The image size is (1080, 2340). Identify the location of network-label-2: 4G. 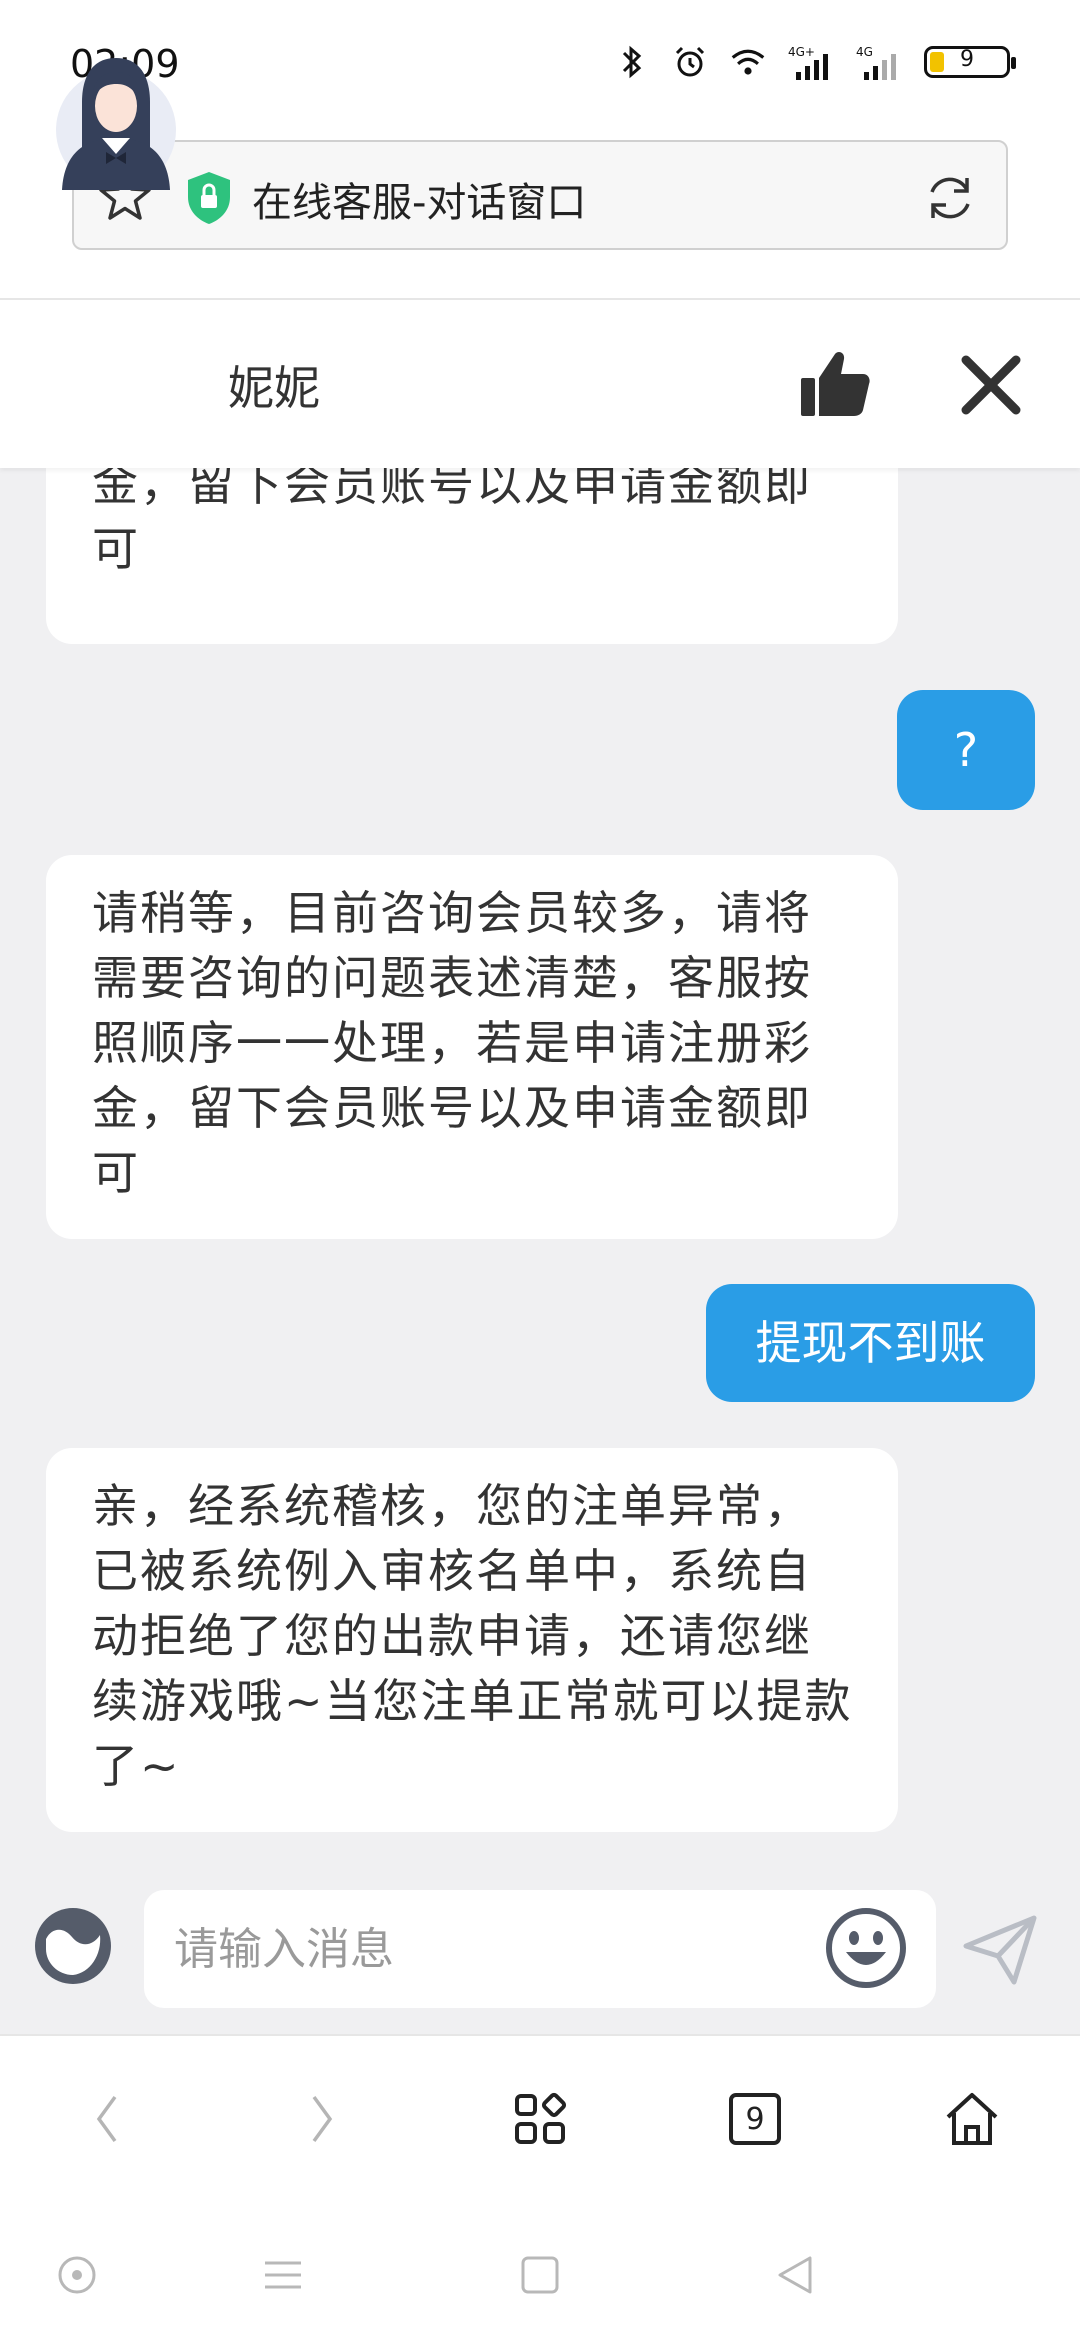
(864, 52).